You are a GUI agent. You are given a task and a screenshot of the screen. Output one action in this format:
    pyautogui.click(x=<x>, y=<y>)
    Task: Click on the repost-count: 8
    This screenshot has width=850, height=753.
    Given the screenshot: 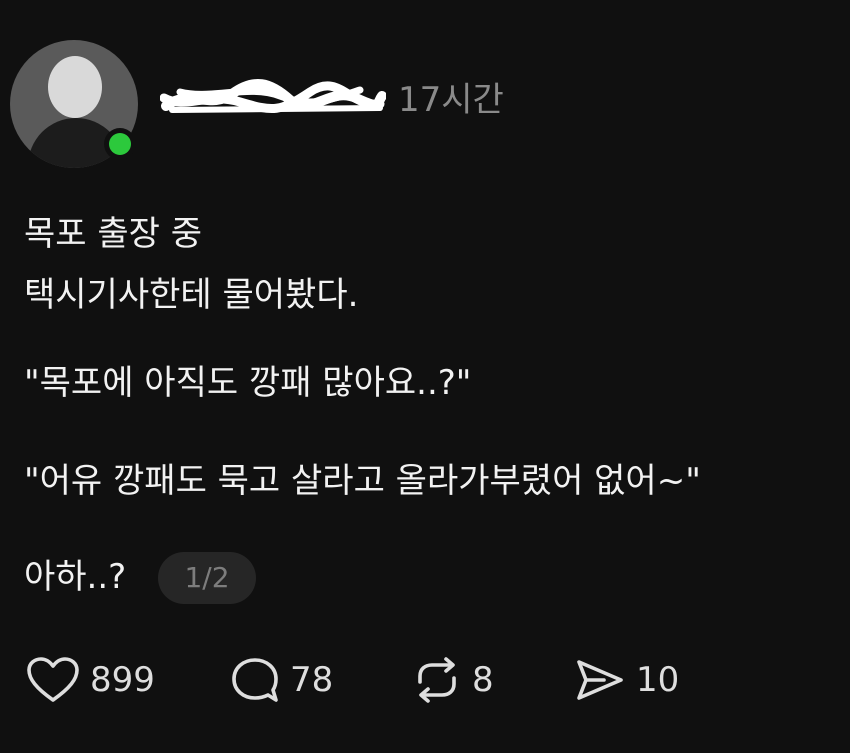 What is the action you would take?
    pyautogui.click(x=483, y=680)
    